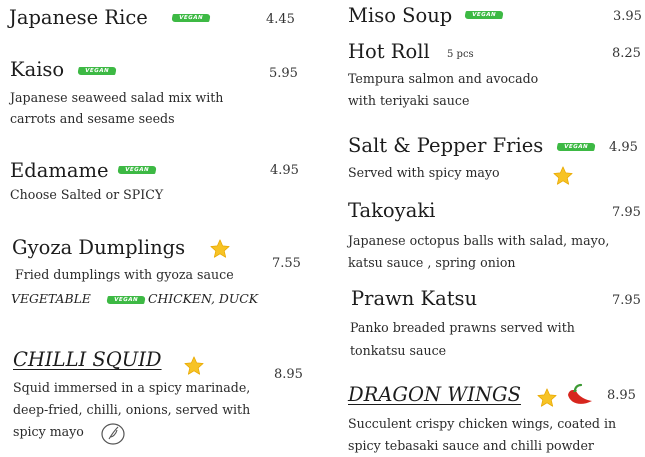 The height and width of the screenshot is (457, 645). Describe the element at coordinates (580, 393) in the screenshot. I see `chili-pepper-icon` at that location.